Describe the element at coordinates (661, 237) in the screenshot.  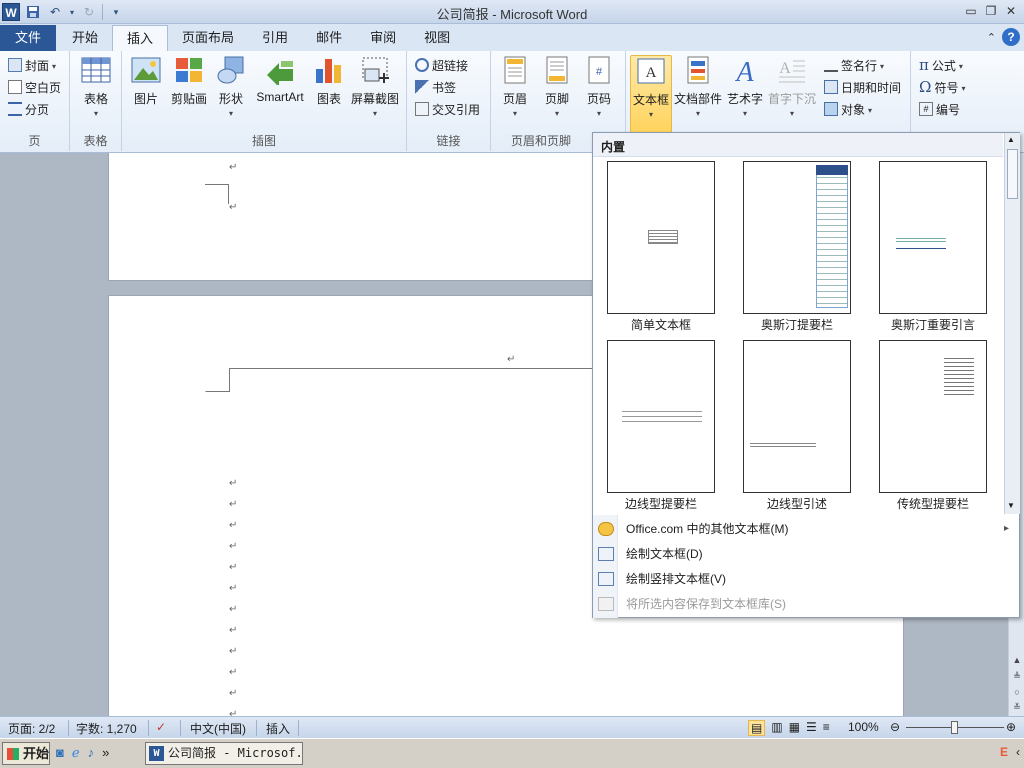
I see `thumb-simple-text-box` at that location.